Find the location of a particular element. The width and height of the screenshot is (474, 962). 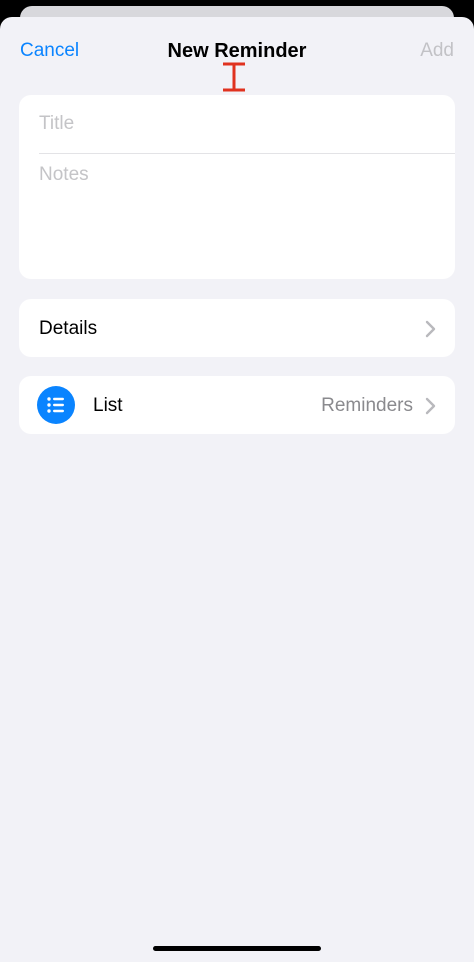

list-value: Reminders is located at coordinates (367, 405).